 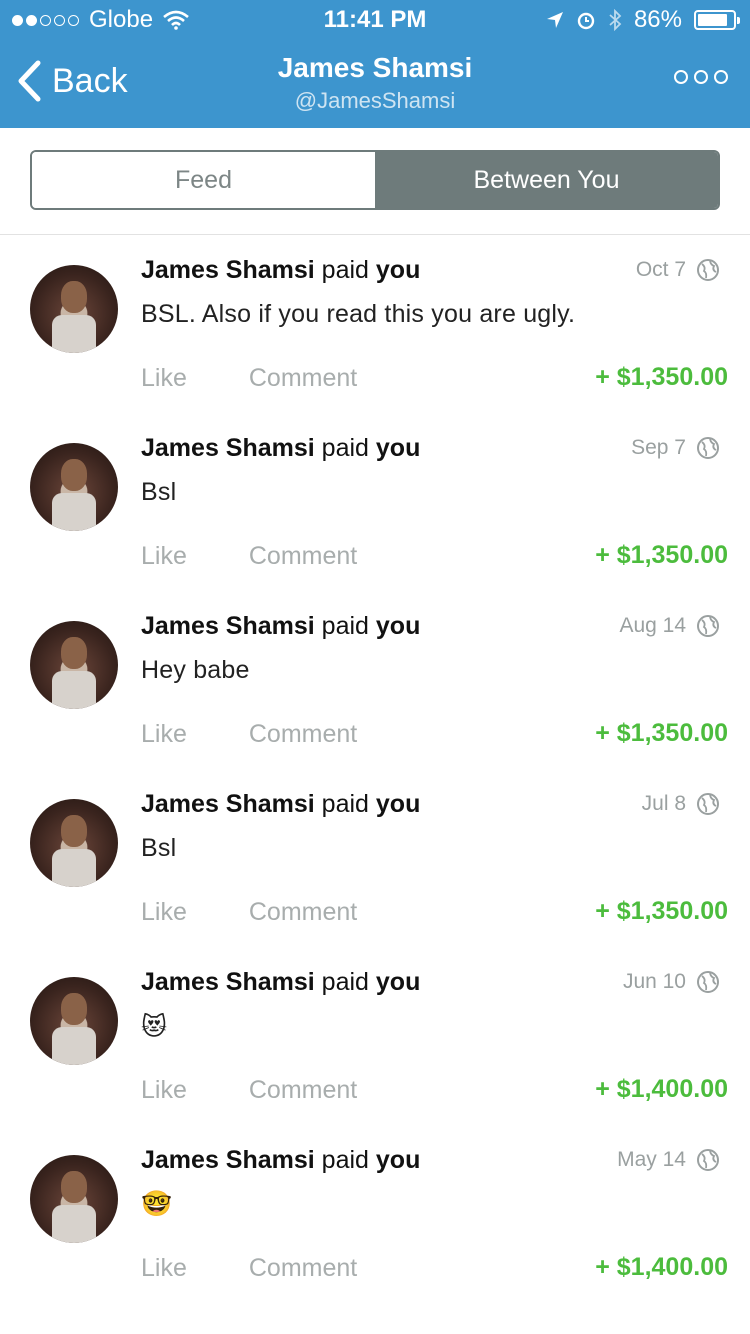 What do you see at coordinates (657, 19) in the screenshot?
I see `battery-percent: 86%` at bounding box center [657, 19].